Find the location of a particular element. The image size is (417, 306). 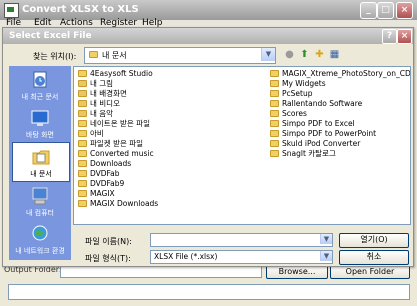

file-name: 내 배경화면 is located at coordinates (108, 93).